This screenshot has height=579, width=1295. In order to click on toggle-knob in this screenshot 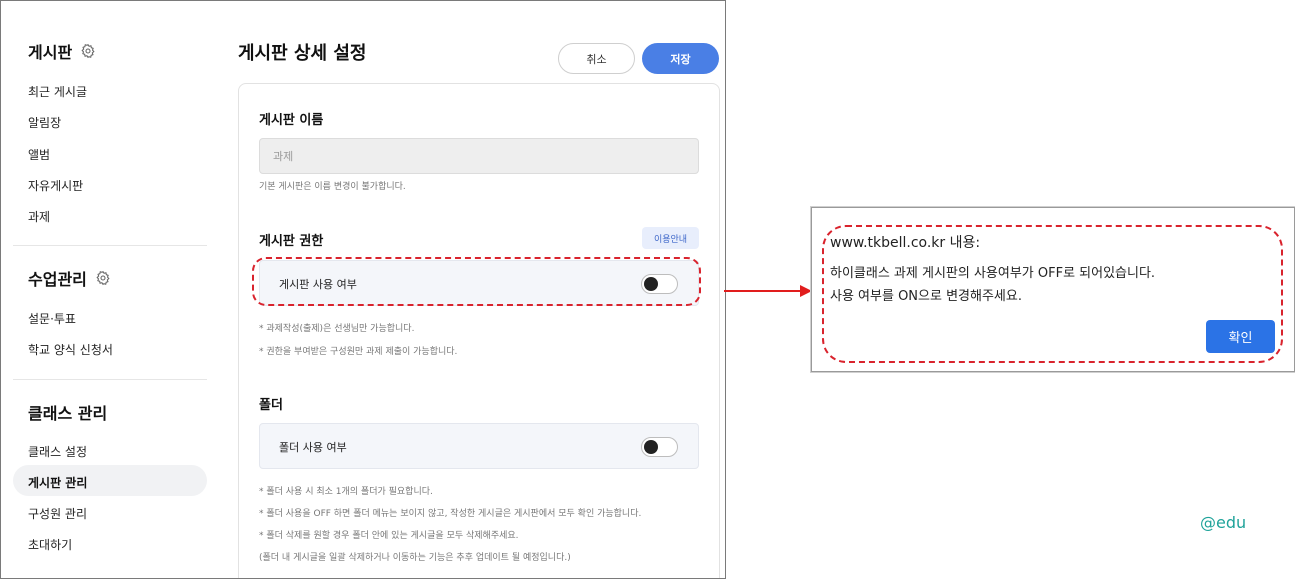, I will do `click(651, 447)`.